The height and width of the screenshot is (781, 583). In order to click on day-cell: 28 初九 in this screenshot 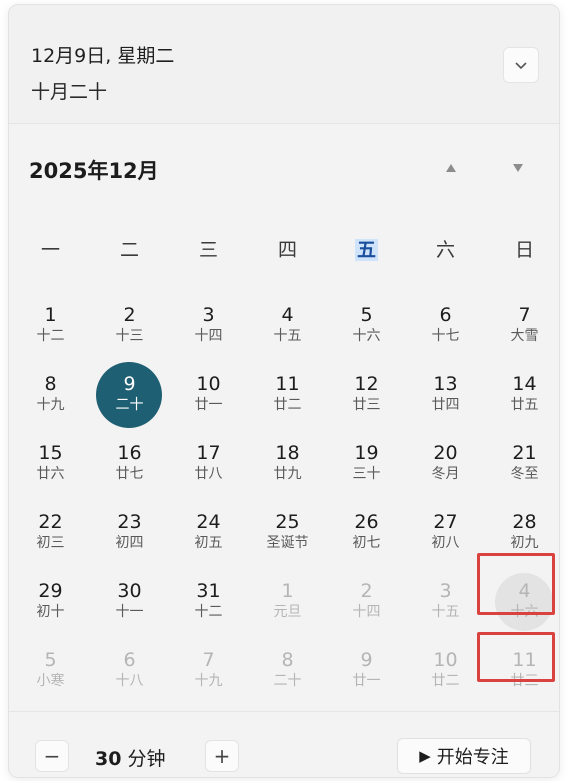, I will do `click(522, 536)`.